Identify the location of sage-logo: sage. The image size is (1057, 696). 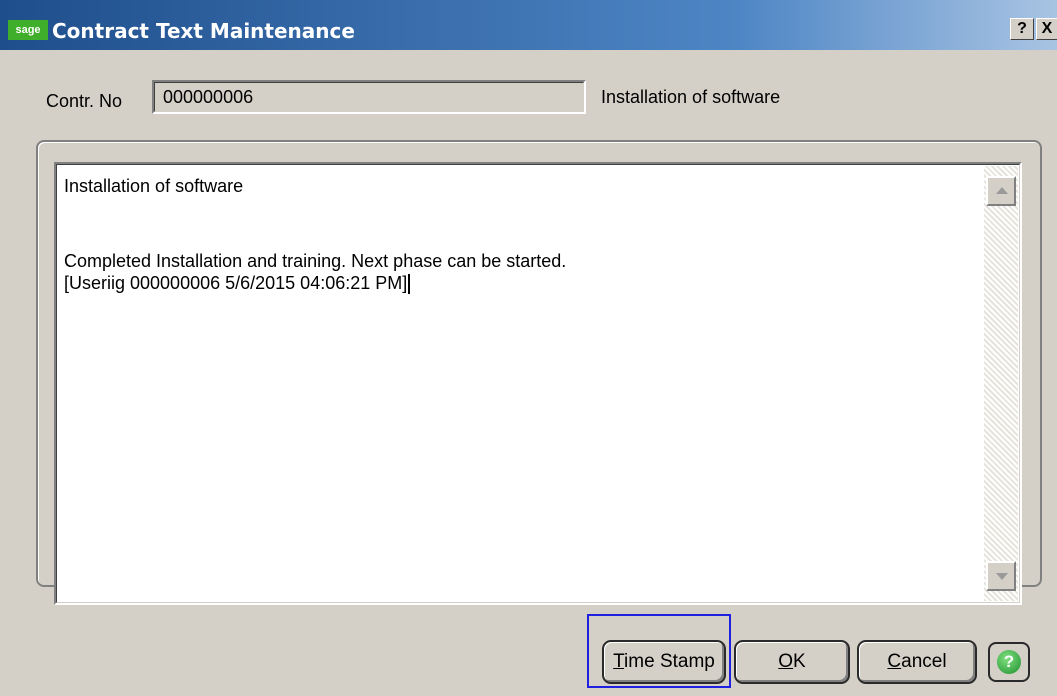
(28, 30).